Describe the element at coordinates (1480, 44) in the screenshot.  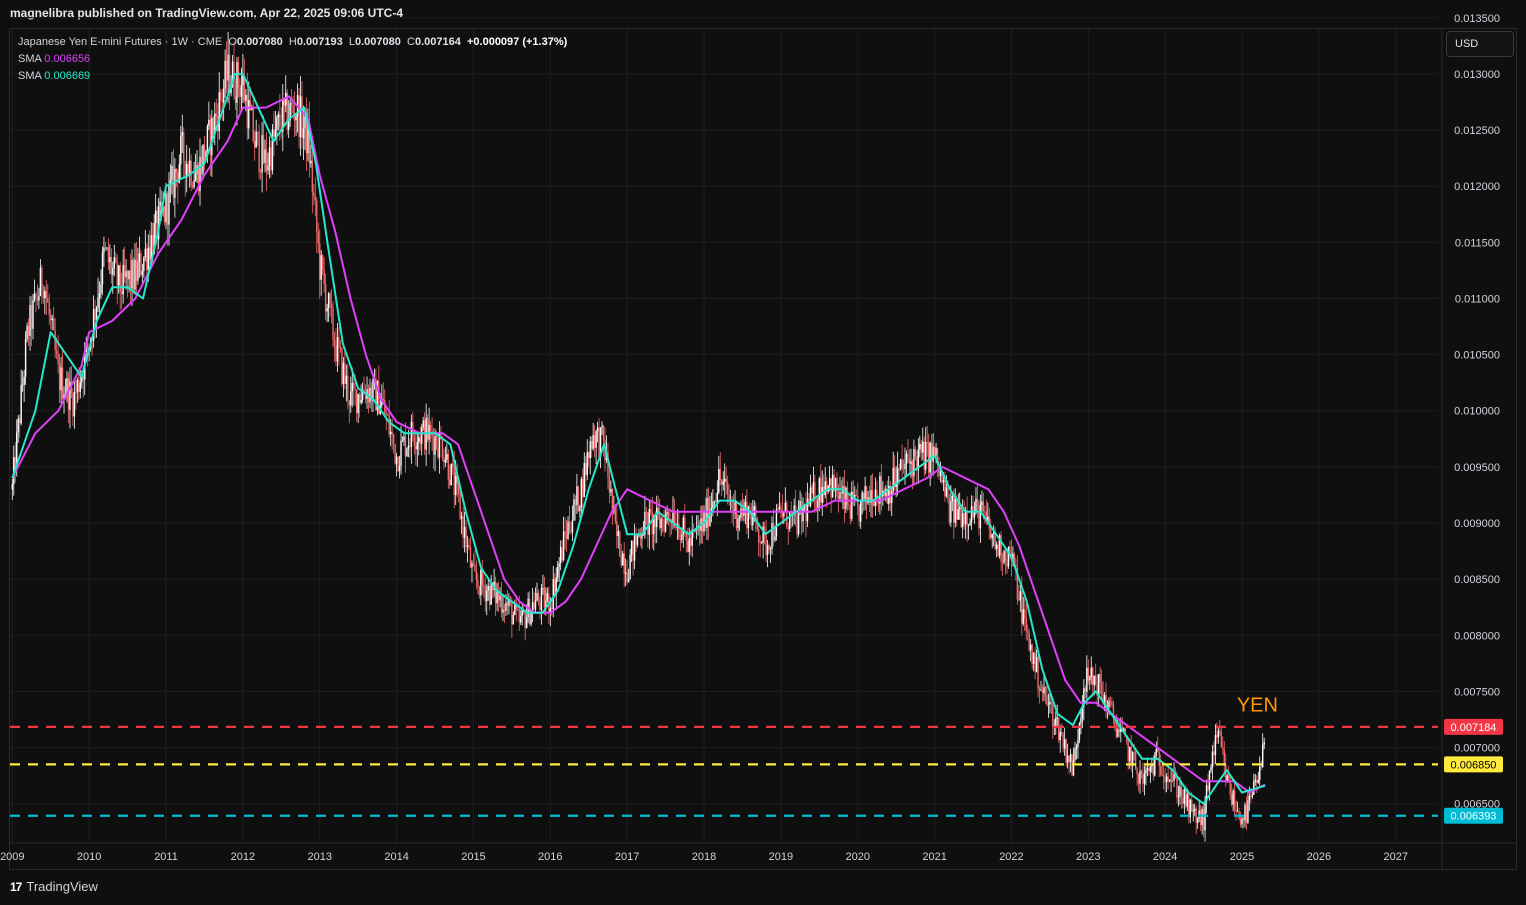
I see `currency-button: USD` at that location.